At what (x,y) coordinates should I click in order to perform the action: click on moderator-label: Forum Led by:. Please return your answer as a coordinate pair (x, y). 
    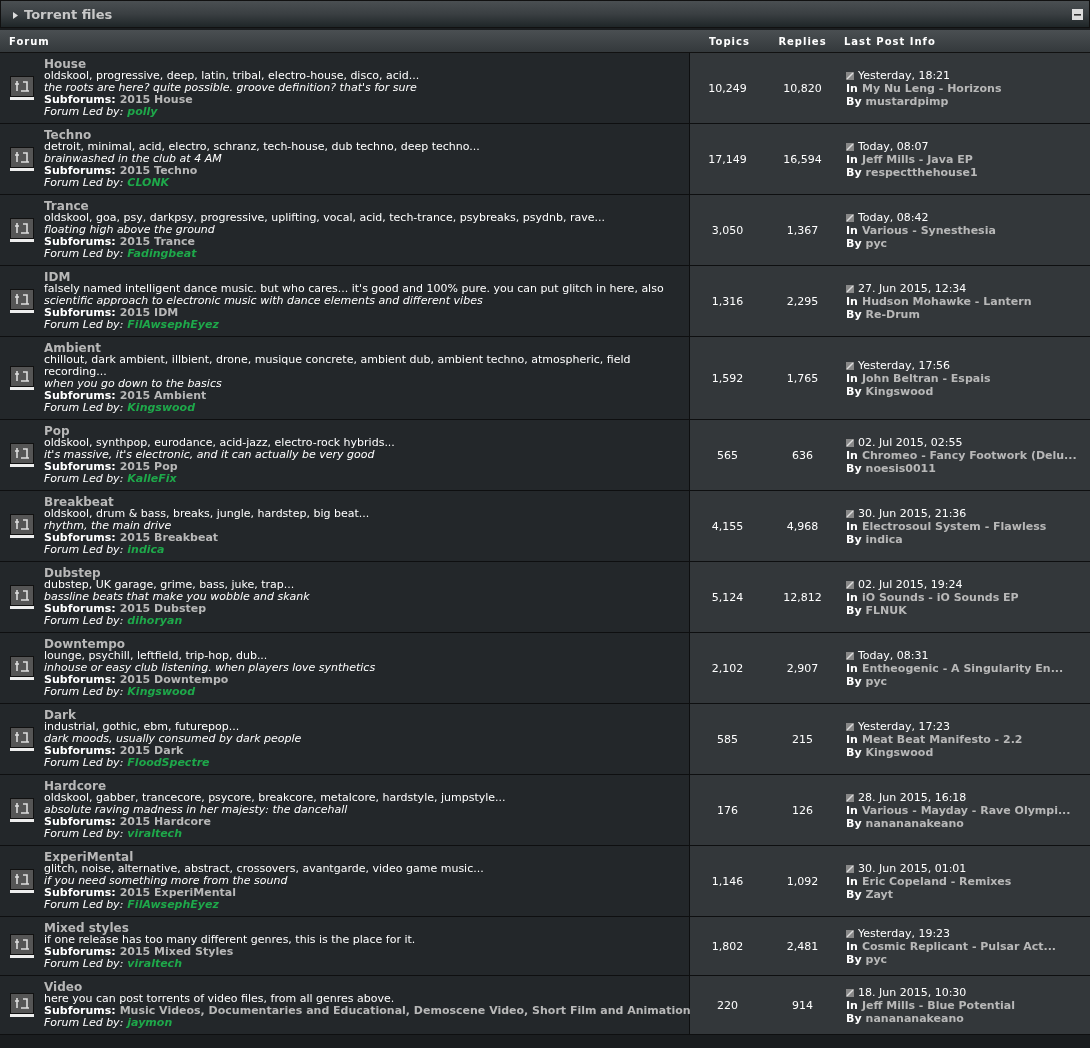
    Looking at the image, I should click on (84, 621).